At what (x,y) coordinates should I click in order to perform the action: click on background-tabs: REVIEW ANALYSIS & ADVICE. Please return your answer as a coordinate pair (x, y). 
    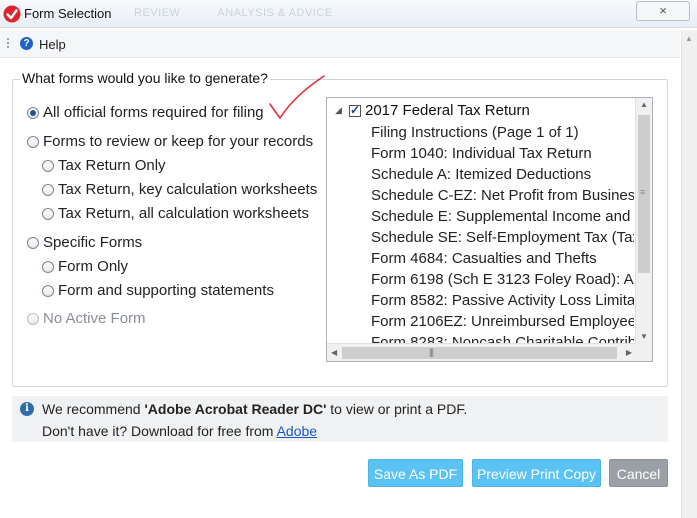
    Looking at the image, I should click on (250, 13).